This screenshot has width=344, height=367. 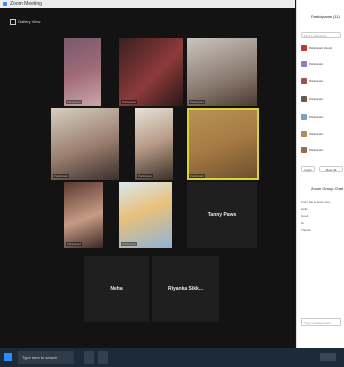 What do you see at coordinates (46, 357) in the screenshot?
I see `taskbar-search-input: Type here to search` at bounding box center [46, 357].